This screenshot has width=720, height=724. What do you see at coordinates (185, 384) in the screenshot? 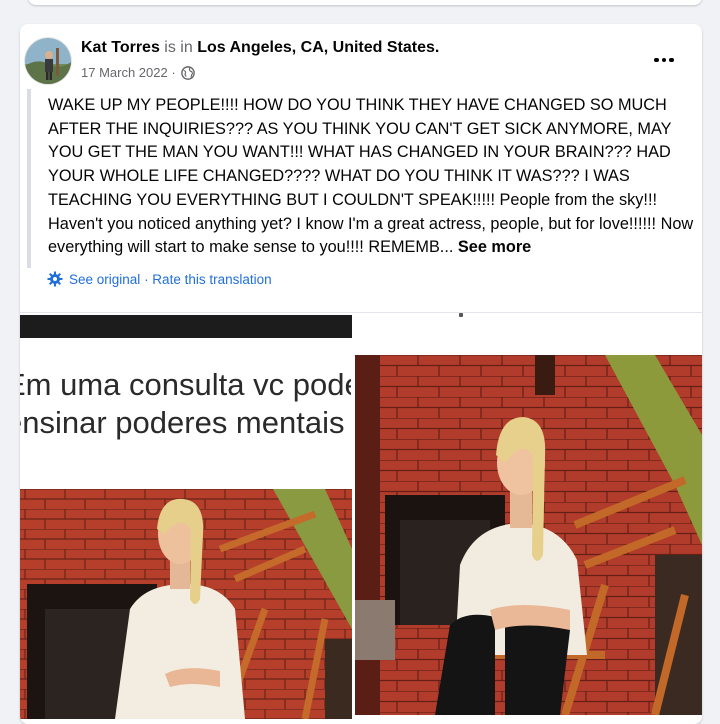
I see `caption-line-1: Em uma consulta vc pode` at bounding box center [185, 384].